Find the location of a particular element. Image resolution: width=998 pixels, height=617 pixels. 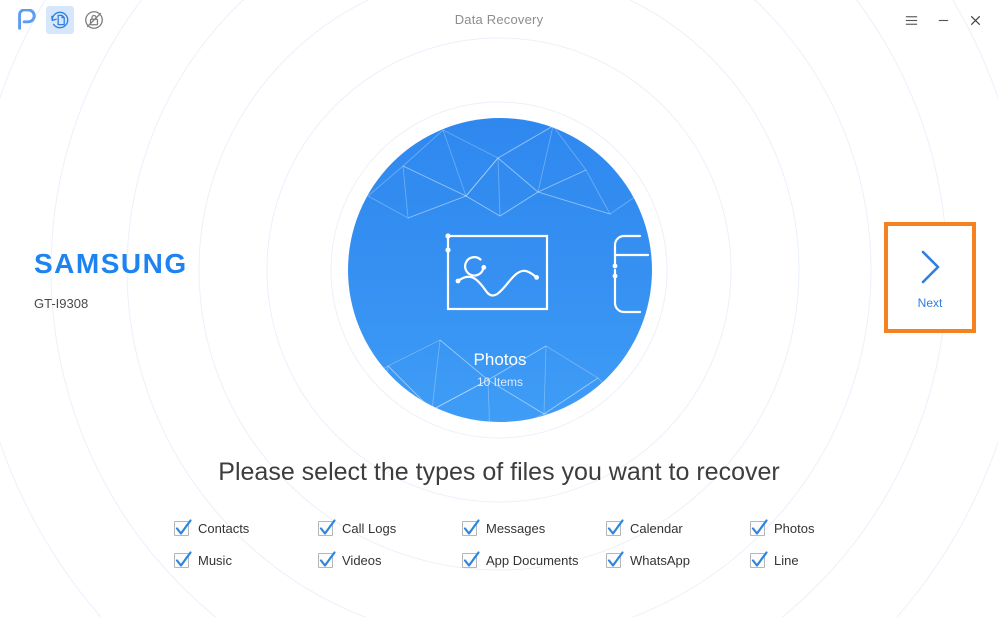

file-type-label: Line is located at coordinates (786, 560).